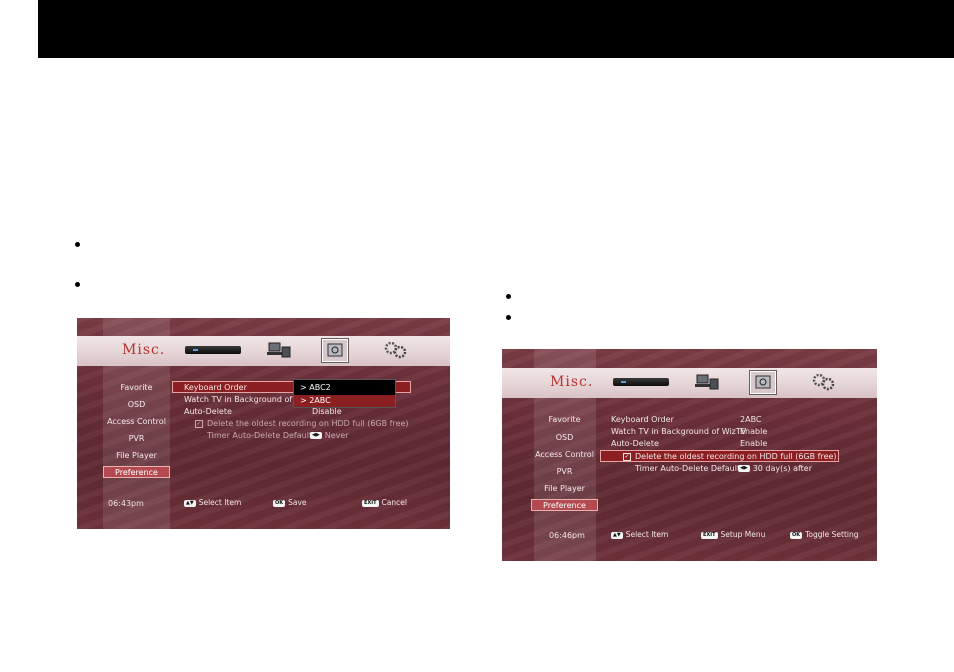 This screenshot has height=672, width=954. Describe the element at coordinates (329, 435) in the screenshot. I see `timer-auto-delete-value: ◀▶ Never` at that location.